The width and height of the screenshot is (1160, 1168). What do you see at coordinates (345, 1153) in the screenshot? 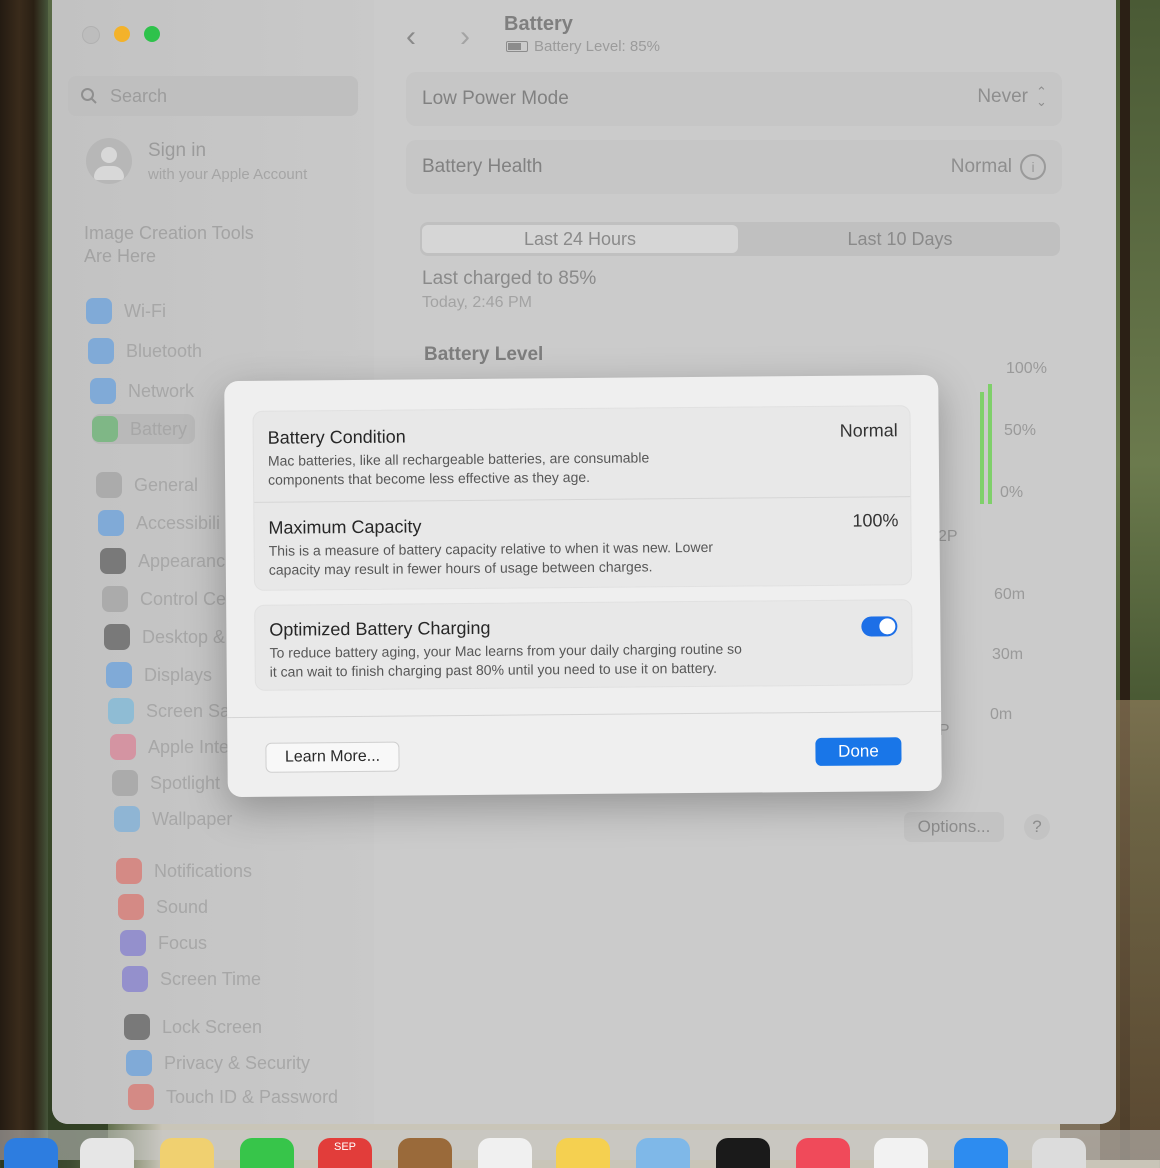
I see `calendar-dock-icon: SEP` at bounding box center [345, 1153].